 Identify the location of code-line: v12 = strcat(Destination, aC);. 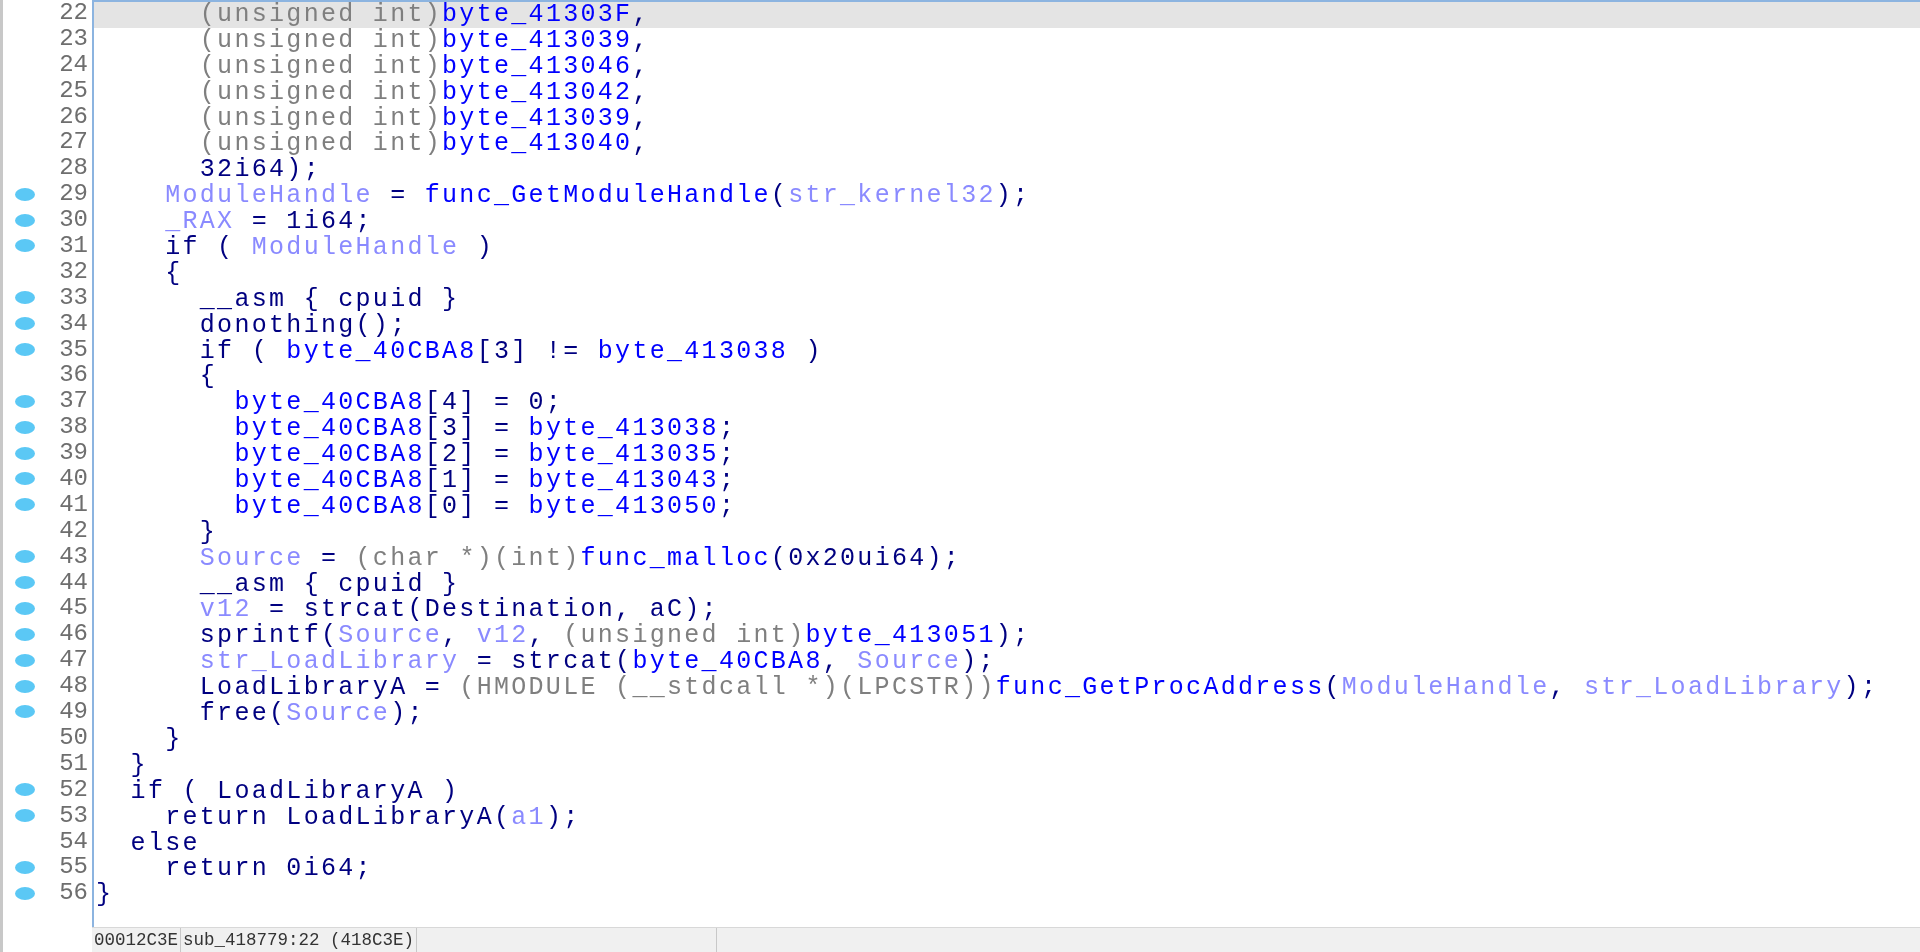
(459, 610).